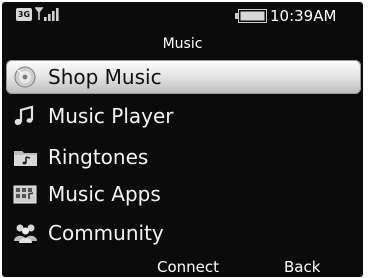 Image resolution: width=368 pixels, height=278 pixels. What do you see at coordinates (183, 233) in the screenshot?
I see `menu-item-community: Community` at bounding box center [183, 233].